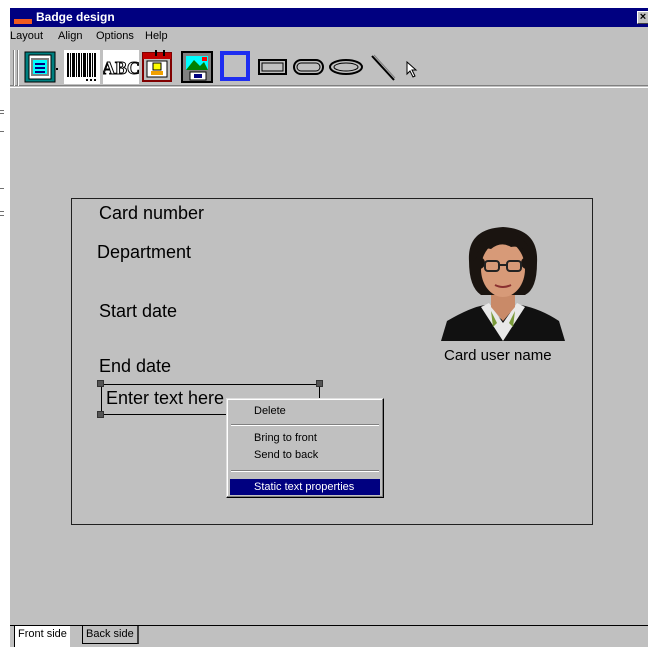 The width and height of the screenshot is (648, 647). Describe the element at coordinates (309, 67) in the screenshot. I see `rounded-rect-tool-icon` at that location.